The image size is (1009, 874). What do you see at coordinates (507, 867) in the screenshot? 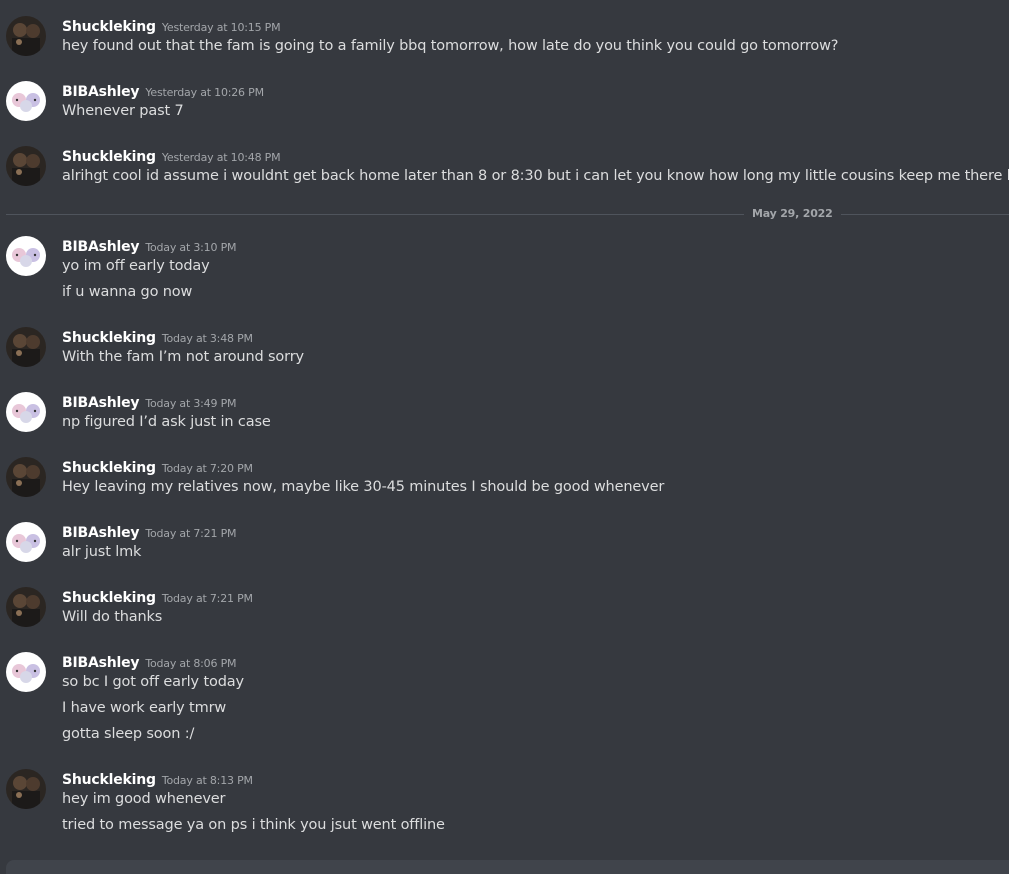
I see `message-input` at bounding box center [507, 867].